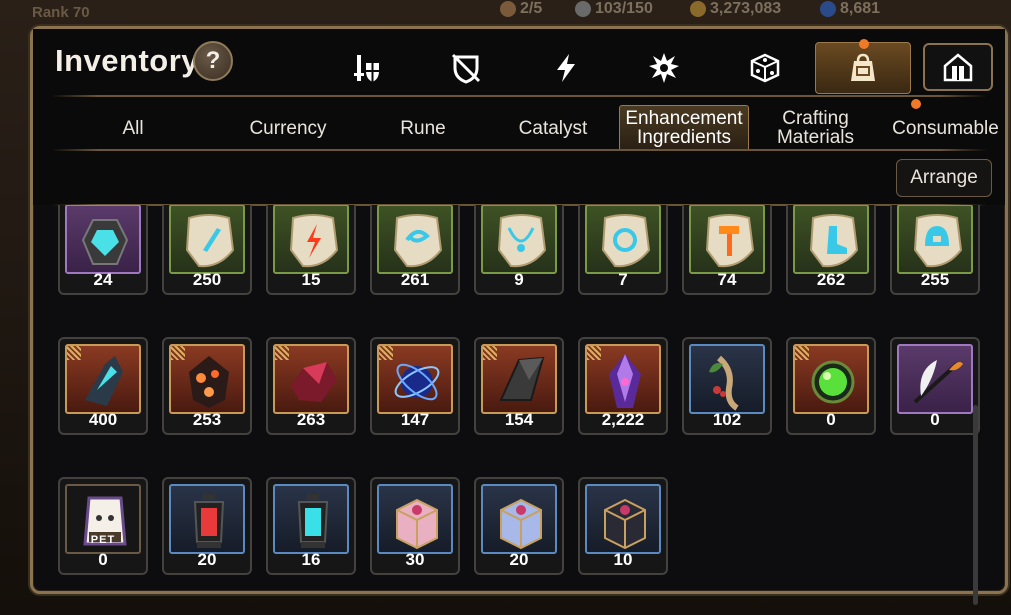 This screenshot has width=1011, height=615. Describe the element at coordinates (958, 67) in the screenshot. I see `category-house-button` at that location.